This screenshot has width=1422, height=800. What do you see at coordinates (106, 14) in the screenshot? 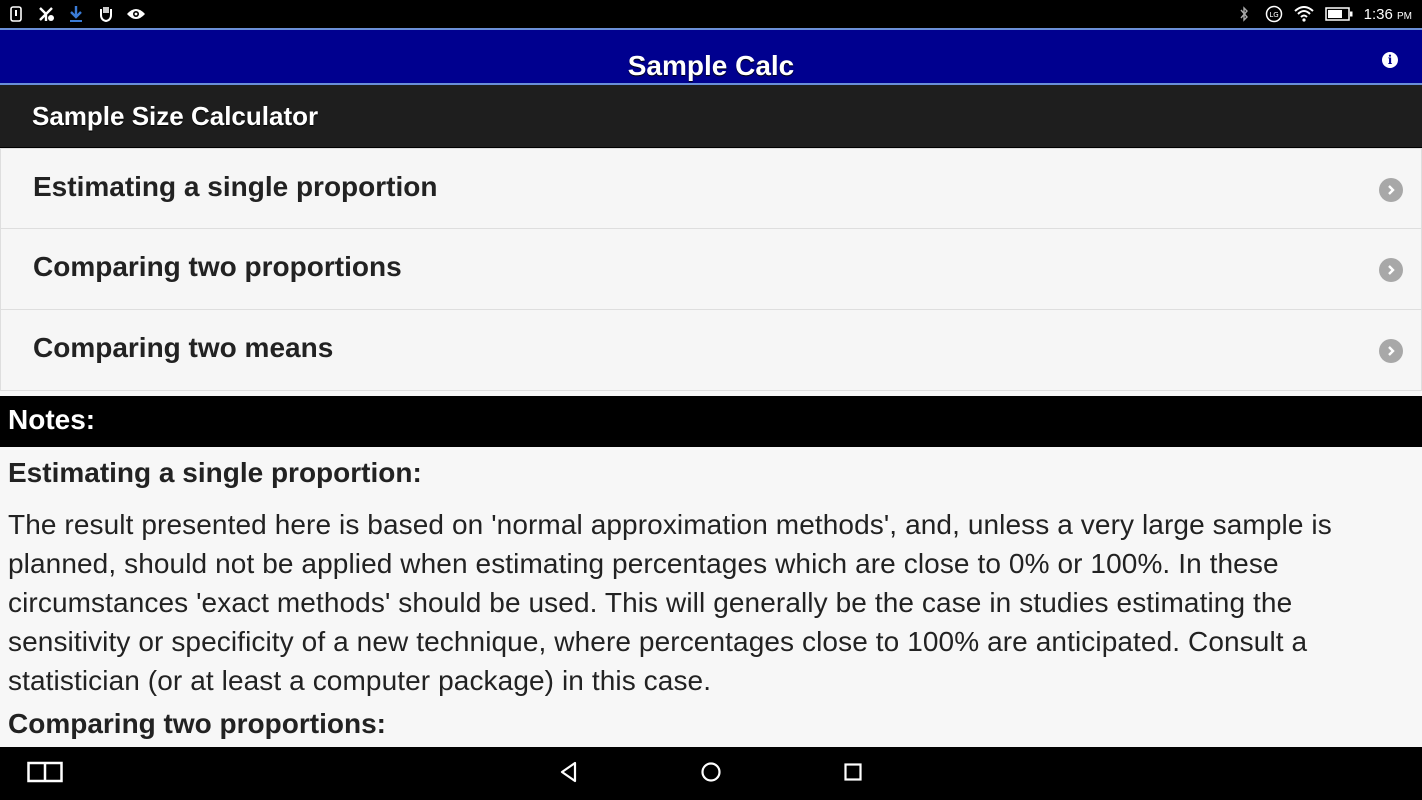
I see `vpn-icon` at bounding box center [106, 14].